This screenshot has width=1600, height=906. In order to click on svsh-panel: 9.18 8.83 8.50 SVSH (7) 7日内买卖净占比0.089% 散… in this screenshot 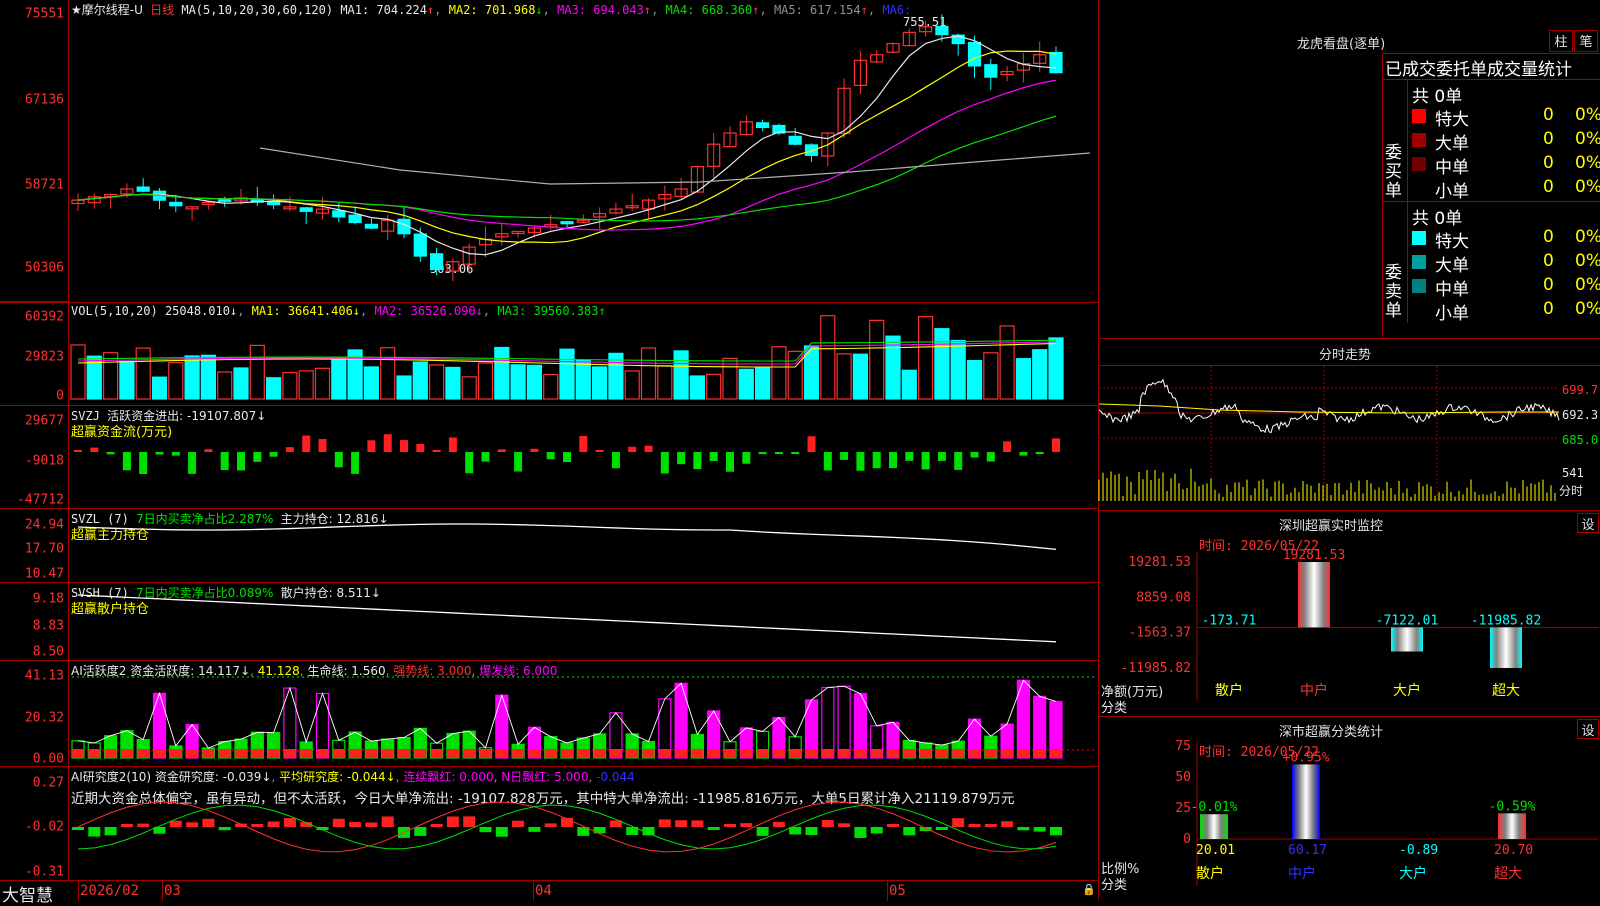, I will do `click(549, 621)`.